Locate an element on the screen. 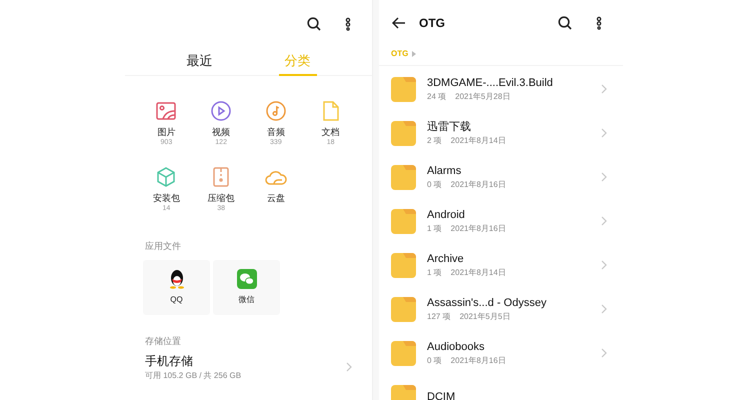 Image resolution: width=746 pixels, height=400 pixels. cloud-icon is located at coordinates (275, 177).